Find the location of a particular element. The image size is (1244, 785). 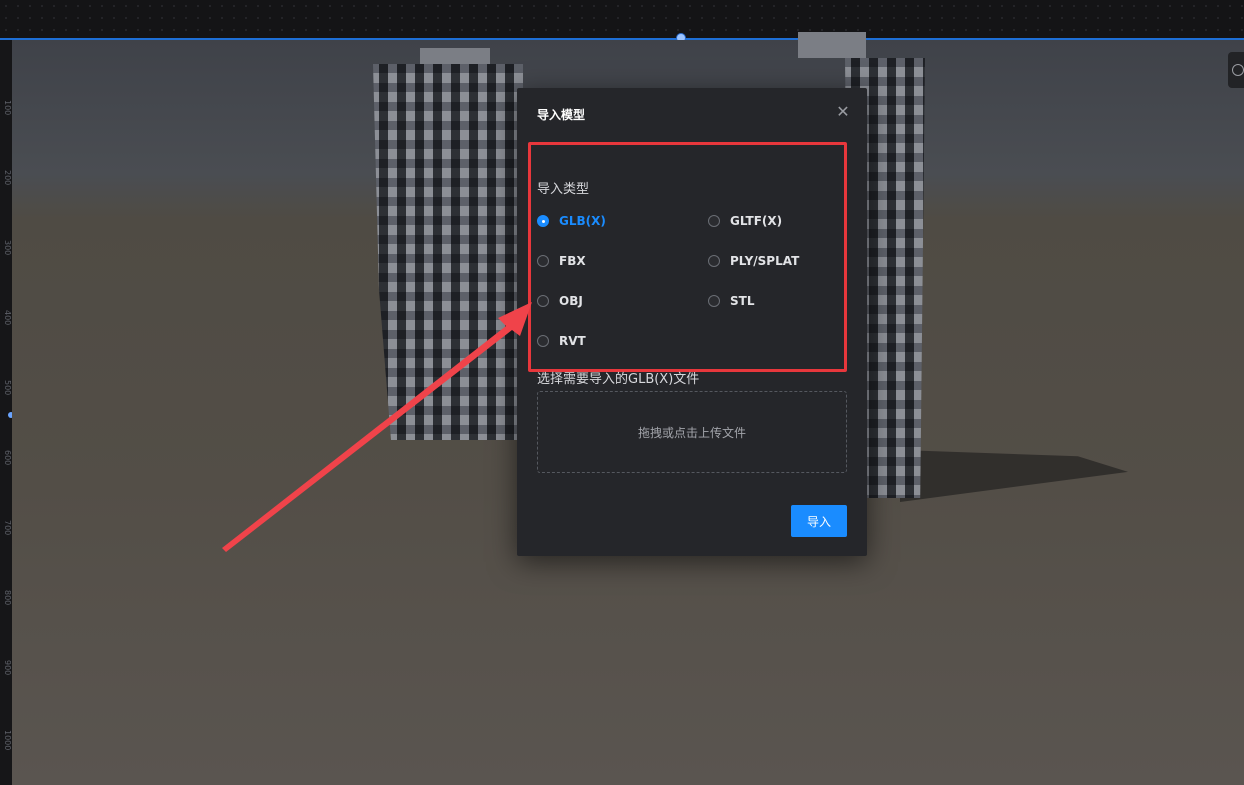

radio-option-gltfx: GLTF(X) is located at coordinates (745, 221).